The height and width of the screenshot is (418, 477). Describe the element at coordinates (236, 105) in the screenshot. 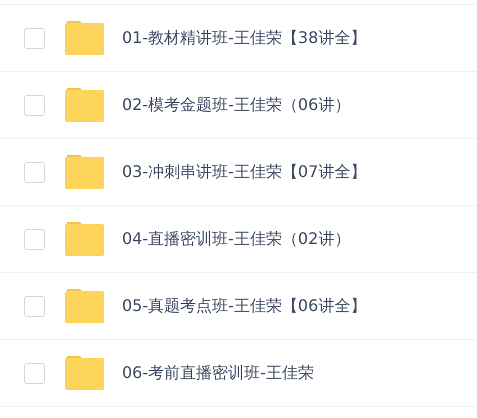

I see `folder-name: 02-模考金题班-王佳荣（06讲）` at that location.